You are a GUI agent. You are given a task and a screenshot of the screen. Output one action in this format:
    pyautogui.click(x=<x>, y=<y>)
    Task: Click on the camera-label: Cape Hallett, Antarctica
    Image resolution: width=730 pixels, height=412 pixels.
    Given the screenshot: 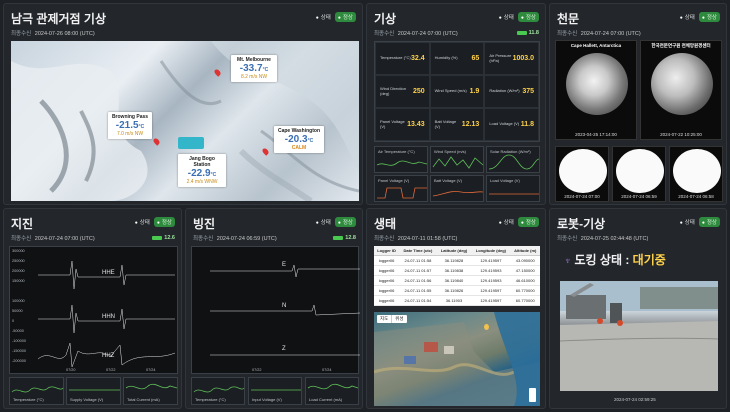 What is the action you would take?
    pyautogui.click(x=596, y=45)
    